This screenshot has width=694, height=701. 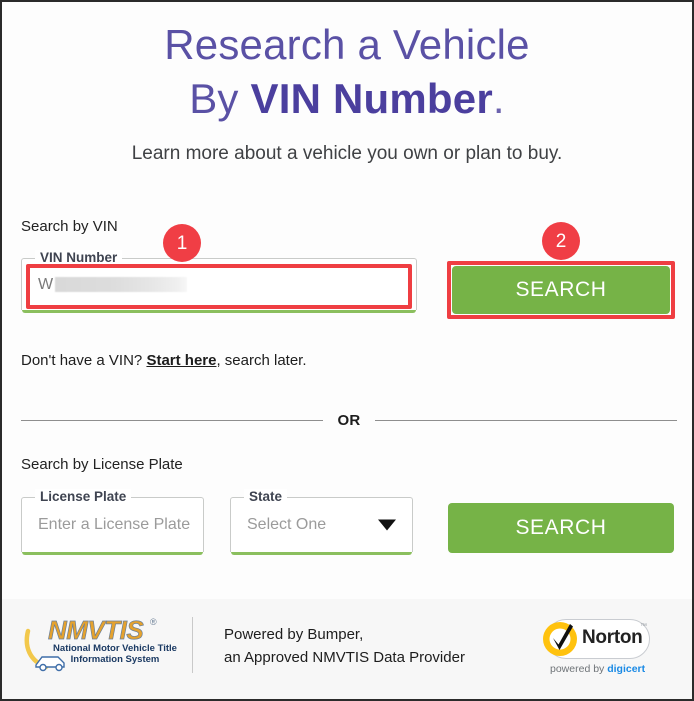 What do you see at coordinates (102, 464) in the screenshot?
I see `search-by-license-plate-label: Search by License Plate` at bounding box center [102, 464].